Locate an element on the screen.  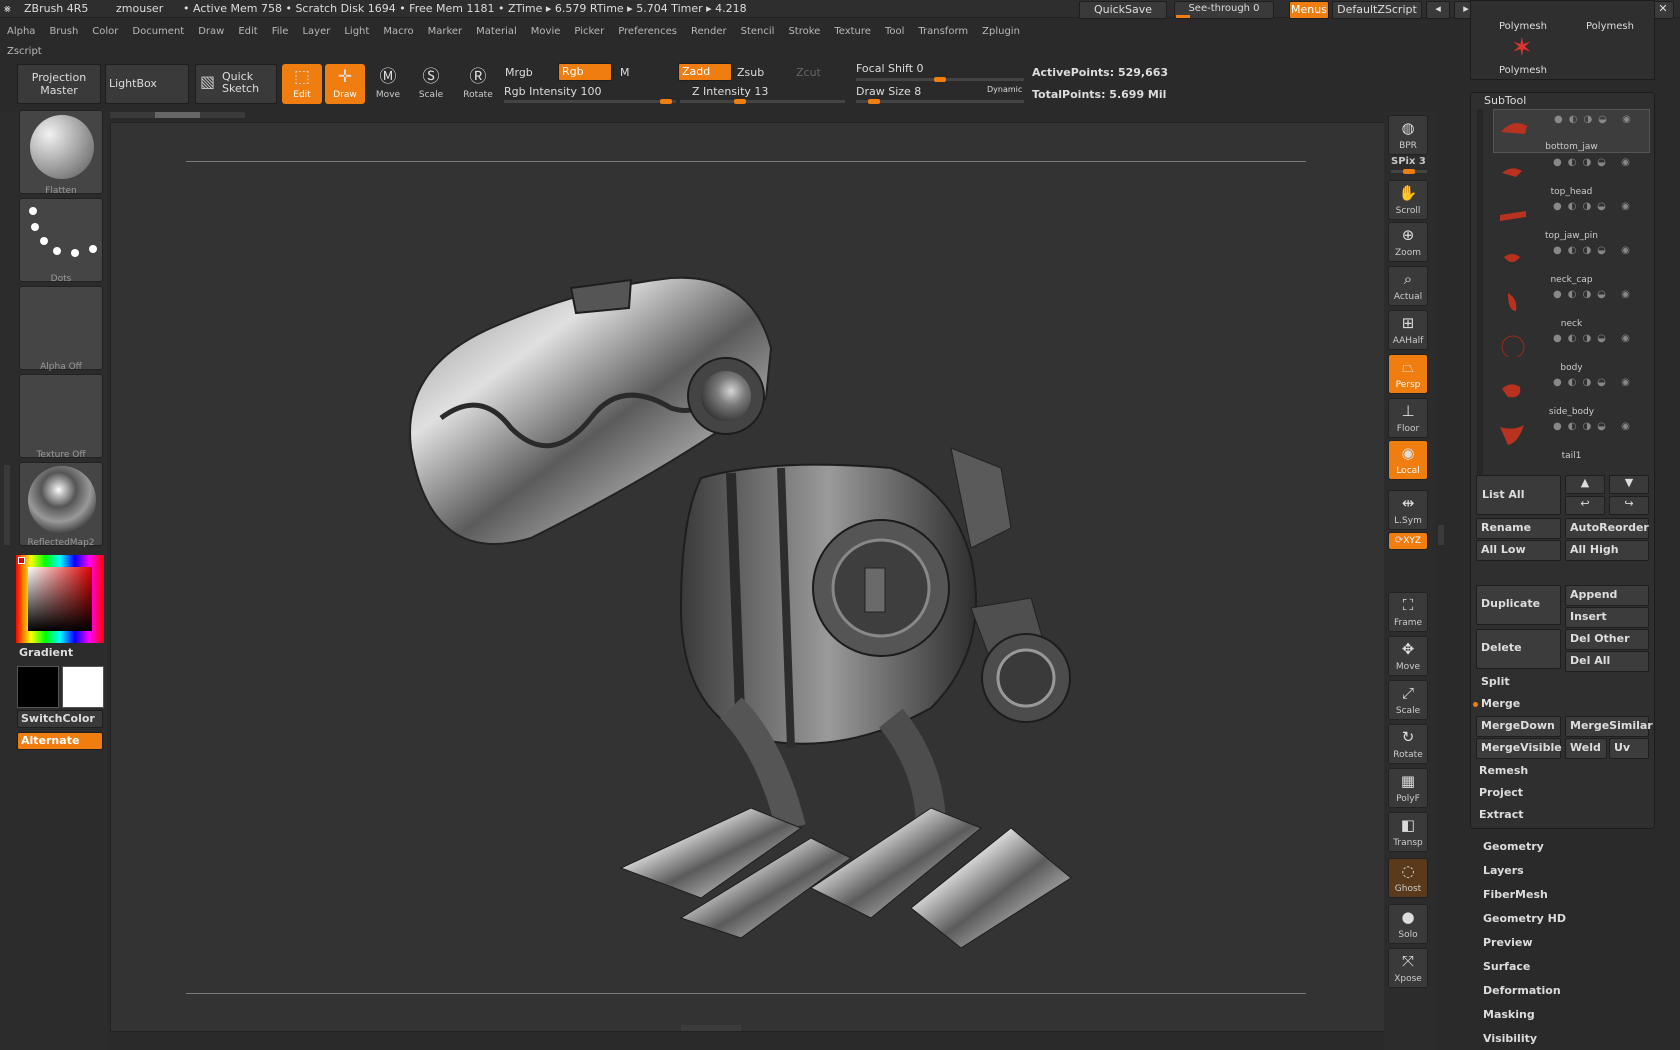
draw-size-handle is located at coordinates (874, 101).